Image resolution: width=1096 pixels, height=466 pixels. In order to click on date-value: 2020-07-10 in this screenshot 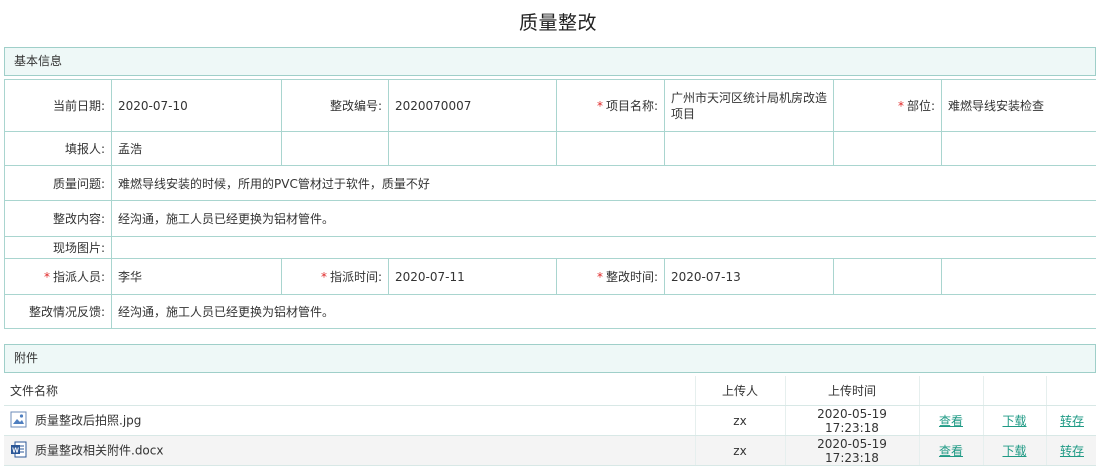, I will do `click(197, 106)`.